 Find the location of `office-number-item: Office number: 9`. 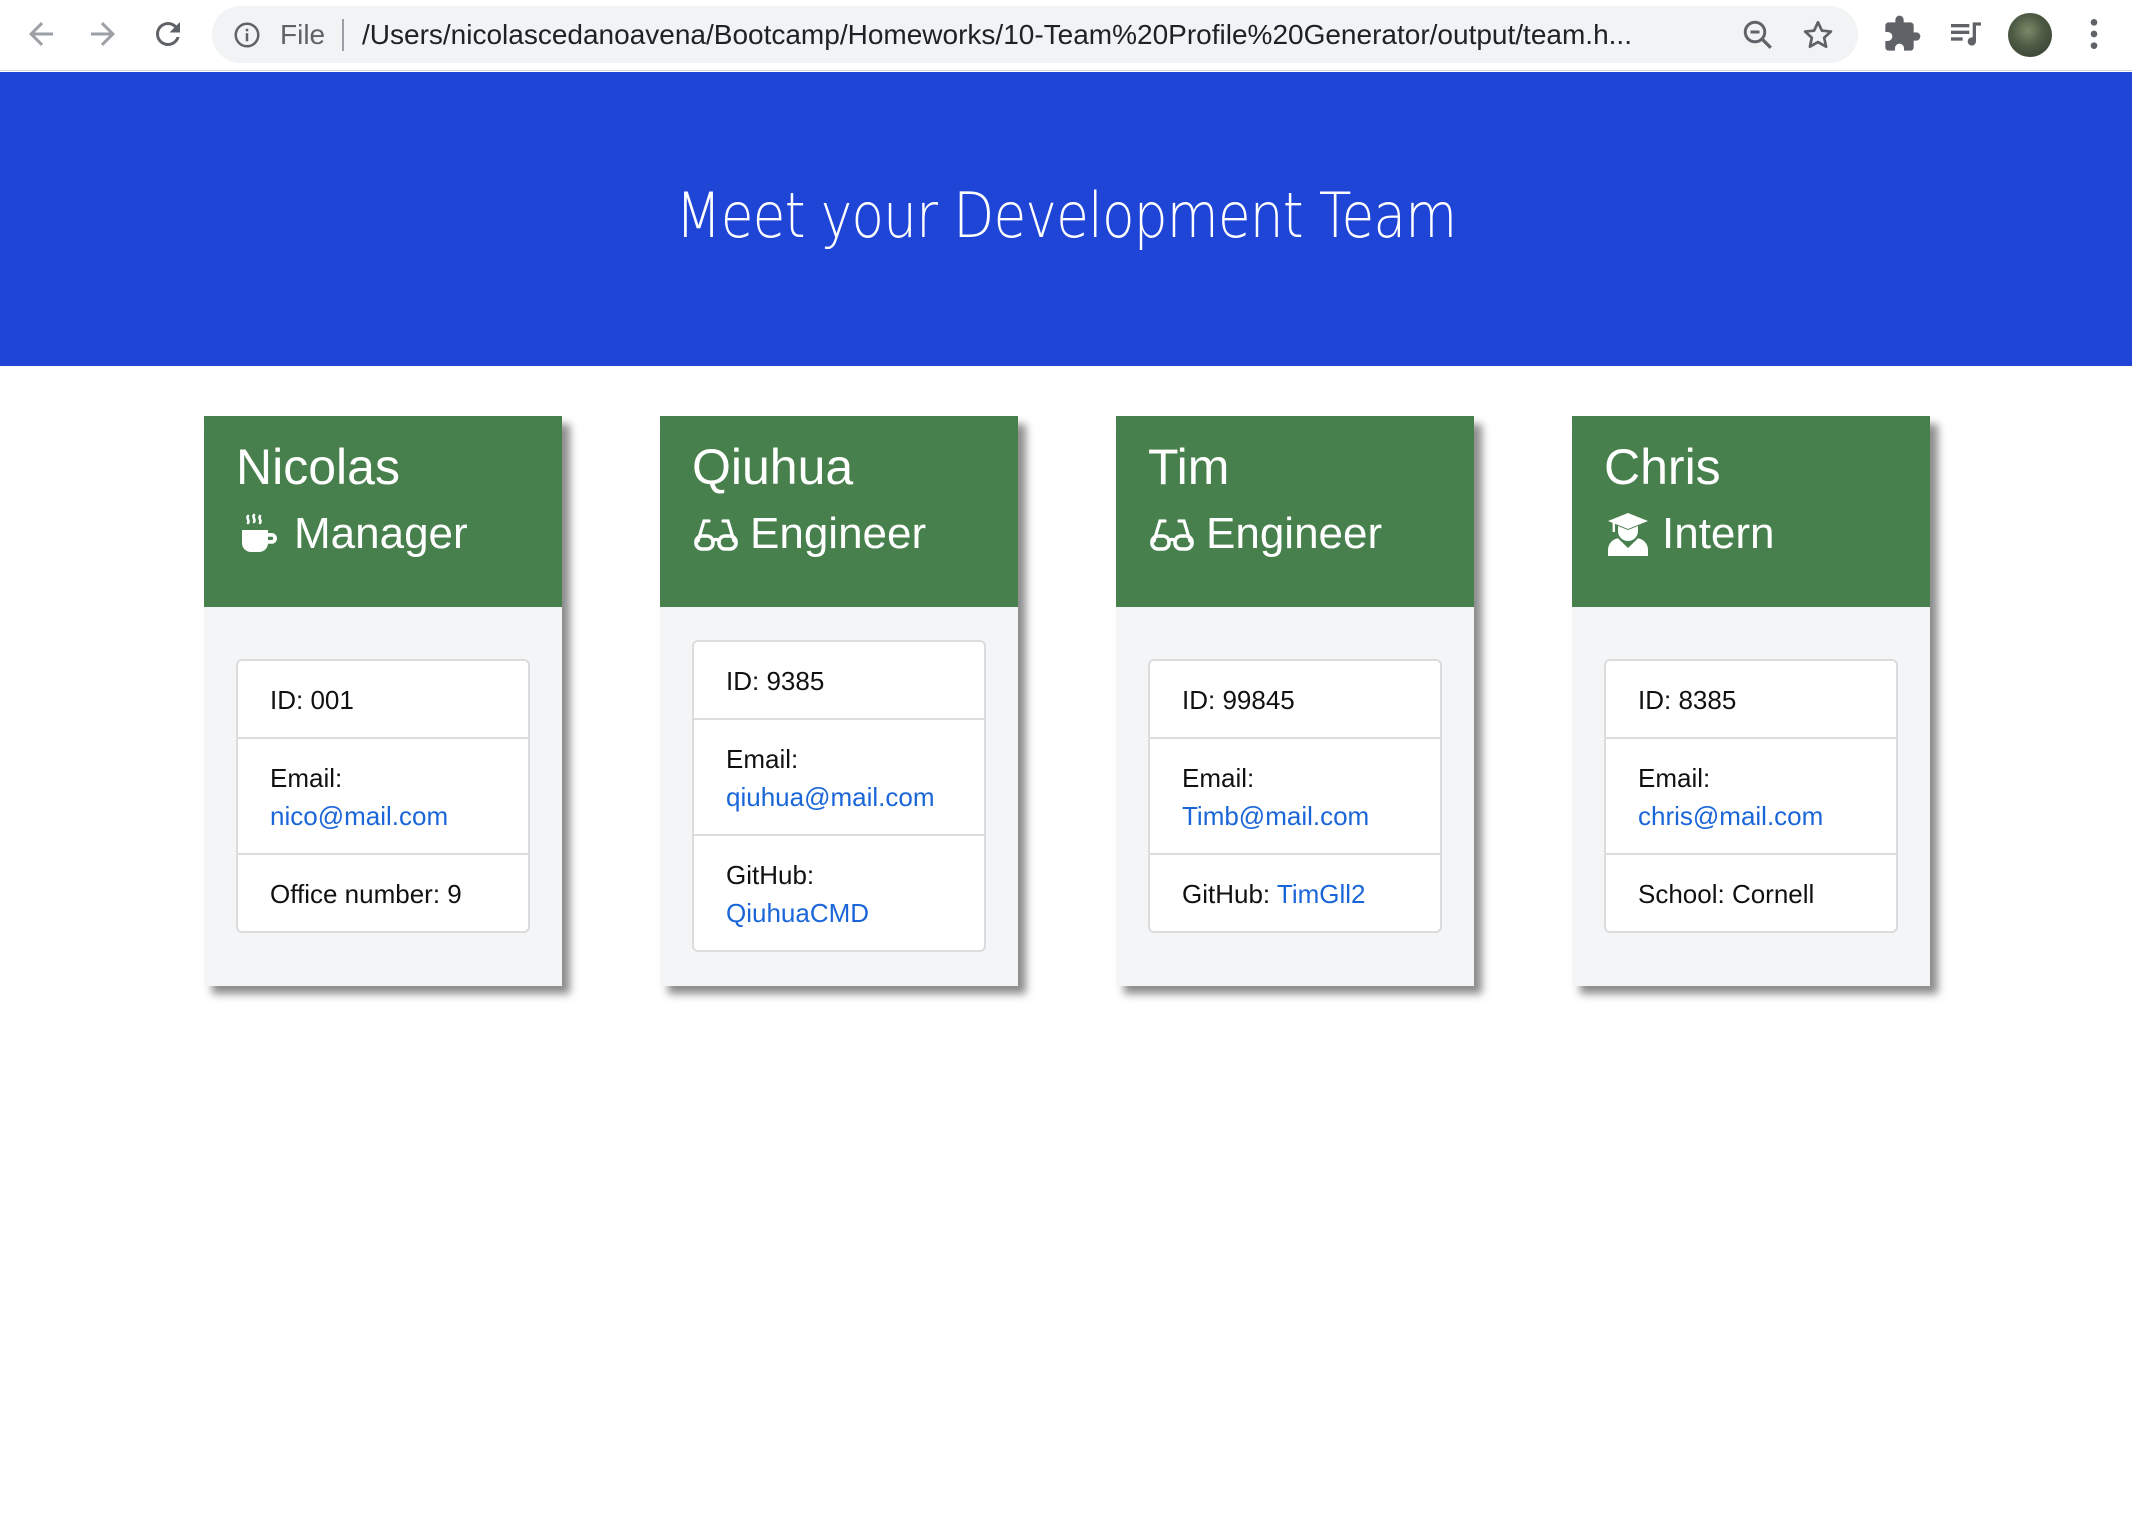

office-number-item: Office number: 9 is located at coordinates (383, 892).